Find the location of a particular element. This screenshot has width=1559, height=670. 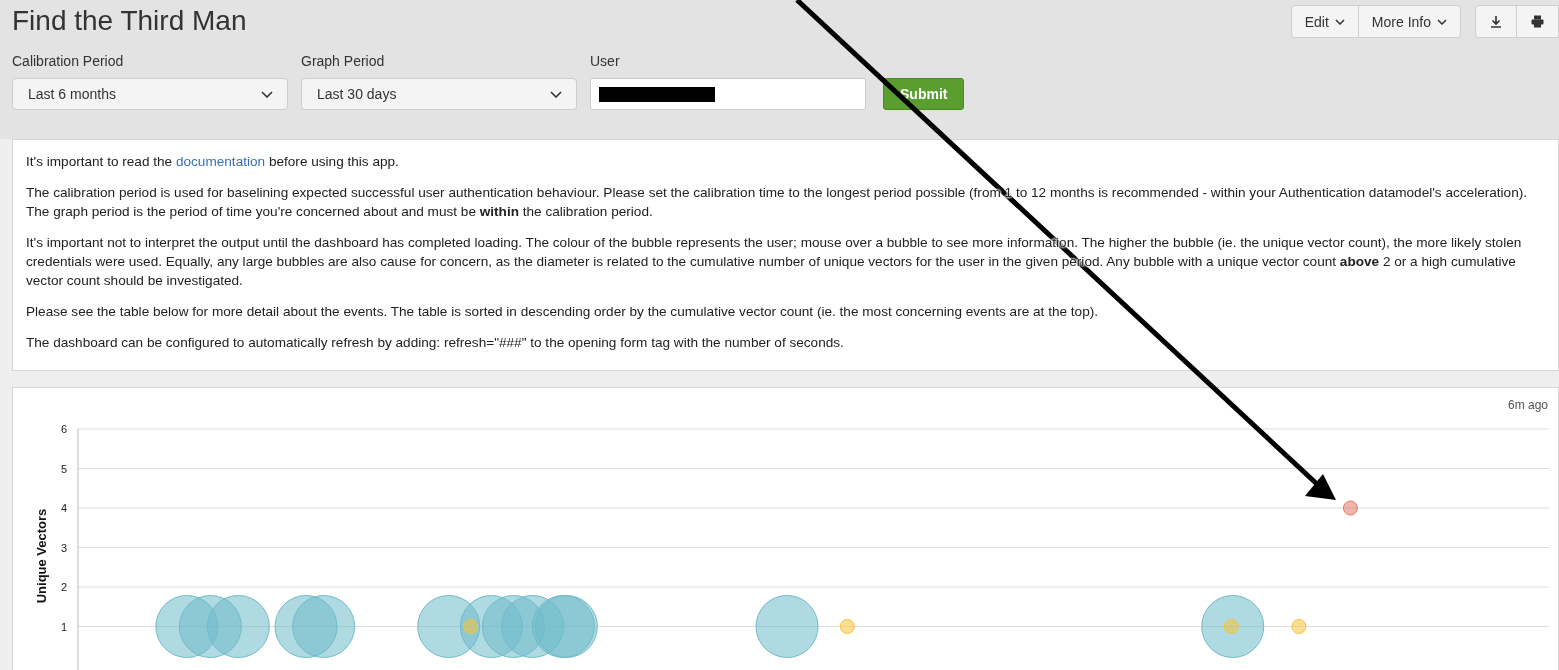

field-label: User is located at coordinates (605, 61).